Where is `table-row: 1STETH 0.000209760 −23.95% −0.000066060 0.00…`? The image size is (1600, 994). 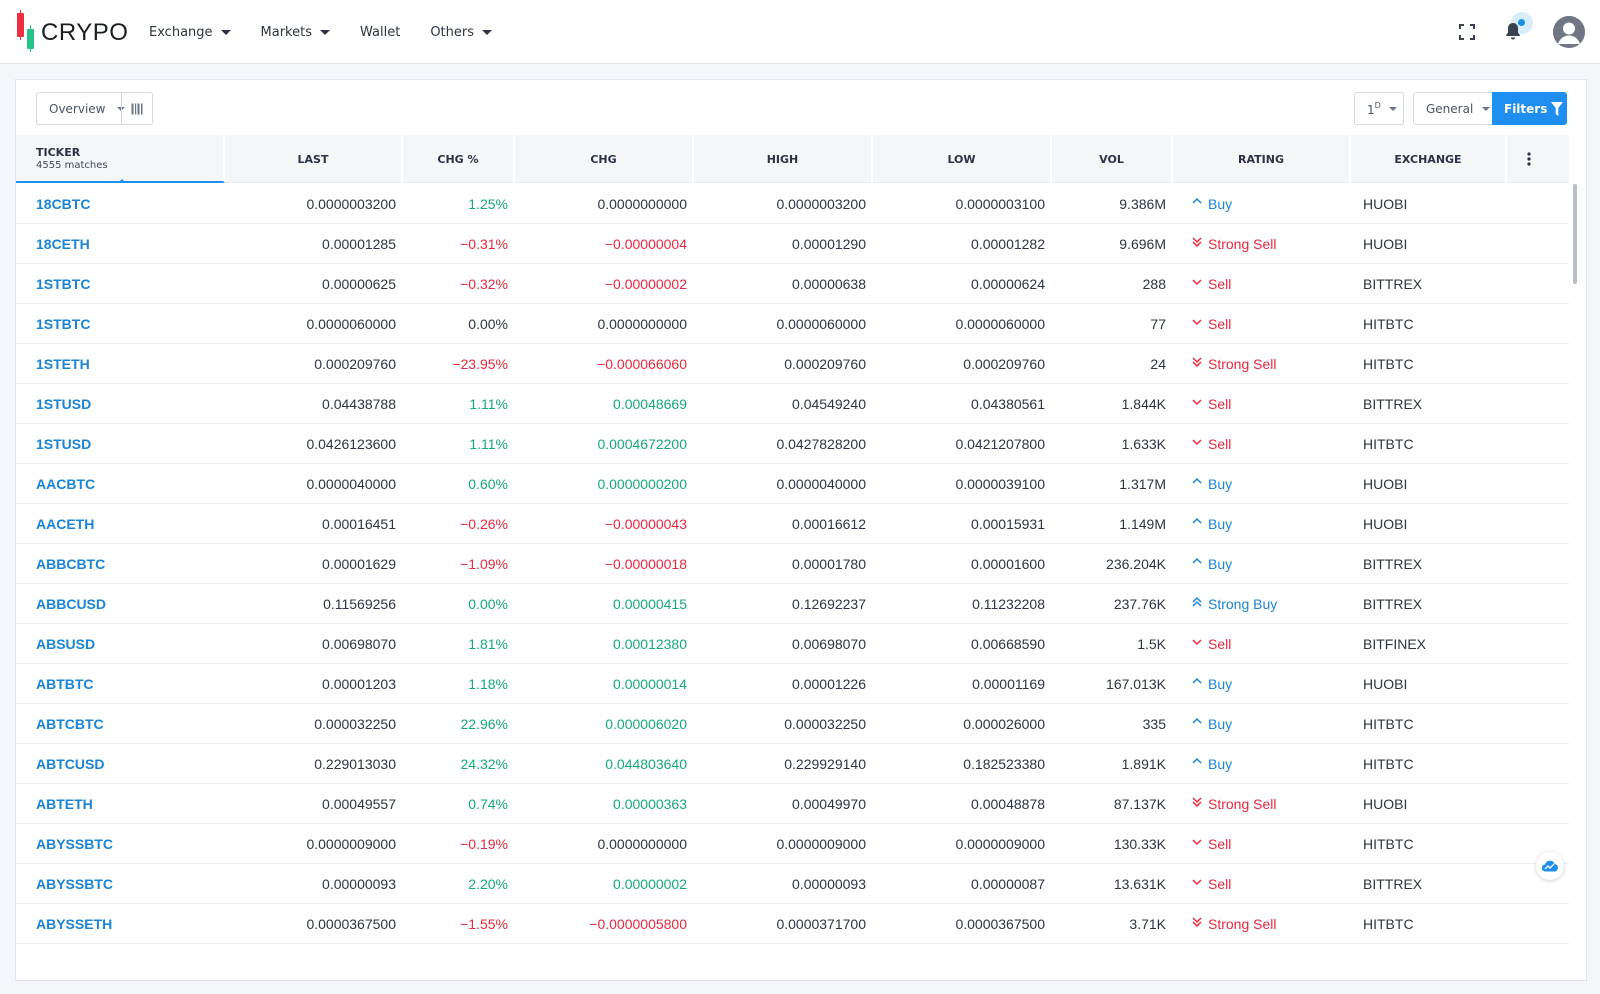
table-row: 1STETH 0.000209760 −23.95% −0.000066060 0.00… is located at coordinates (792, 364).